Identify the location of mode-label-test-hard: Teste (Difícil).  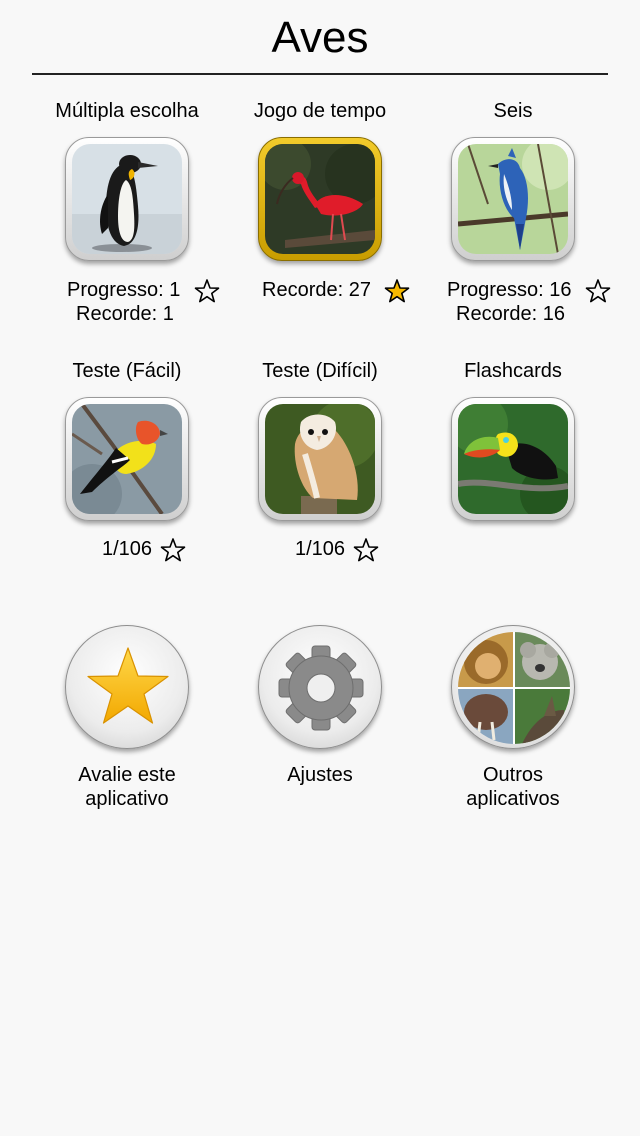
(320, 371).